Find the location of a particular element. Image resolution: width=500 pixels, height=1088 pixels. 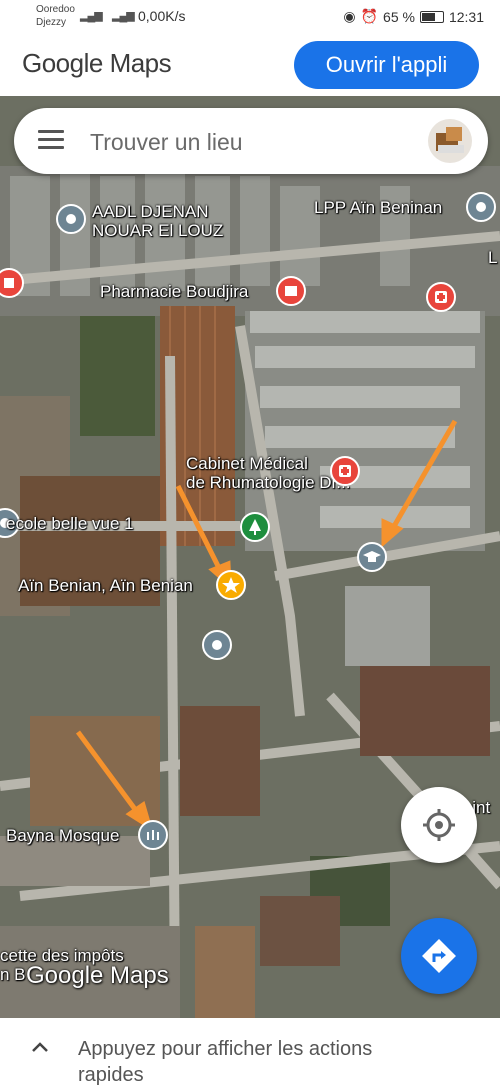

shopping-pin-icon is located at coordinates (12, 283).